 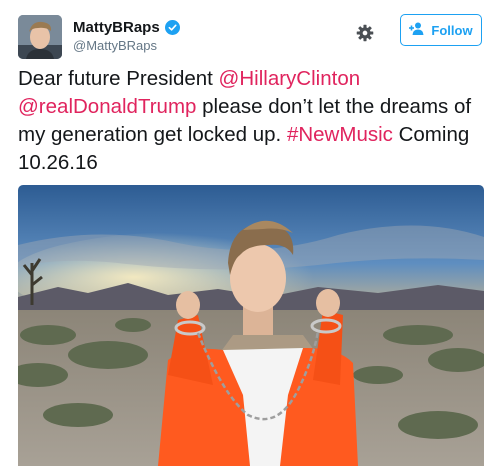 What do you see at coordinates (365, 33) in the screenshot?
I see `gear-icon` at bounding box center [365, 33].